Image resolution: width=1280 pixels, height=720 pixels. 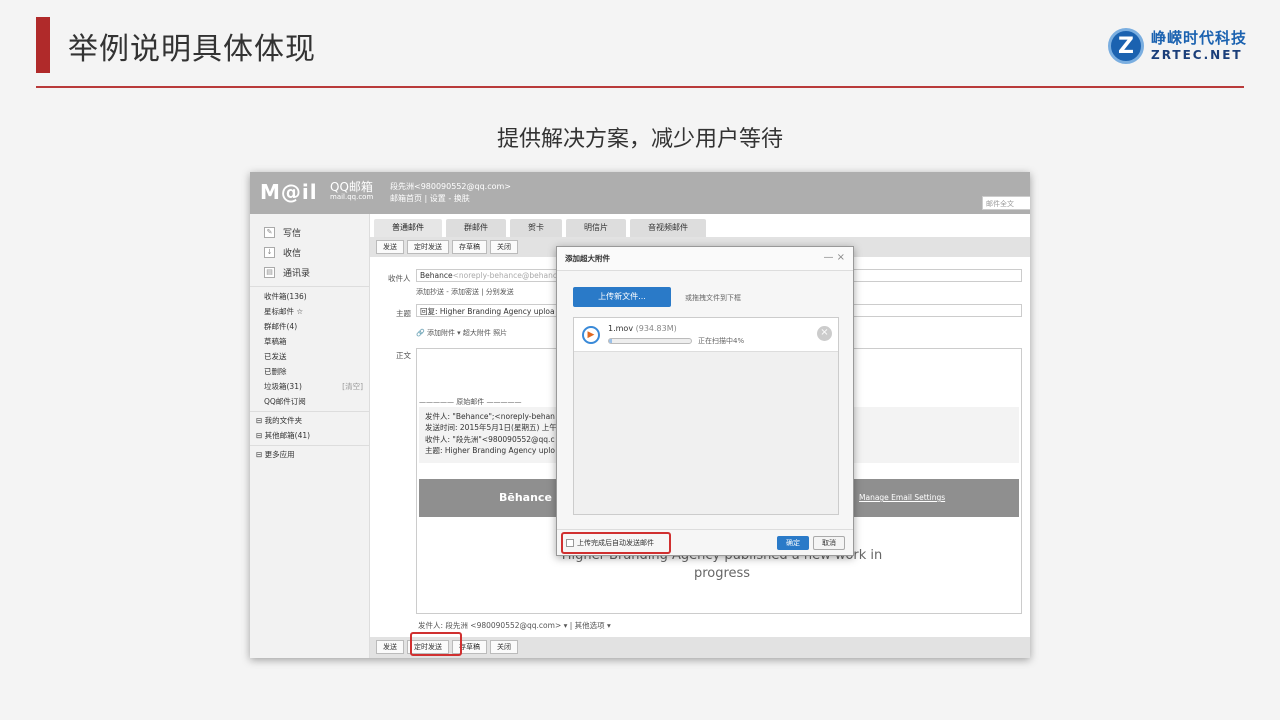 I want to click on title-accent-bar, so click(x=43, y=45).